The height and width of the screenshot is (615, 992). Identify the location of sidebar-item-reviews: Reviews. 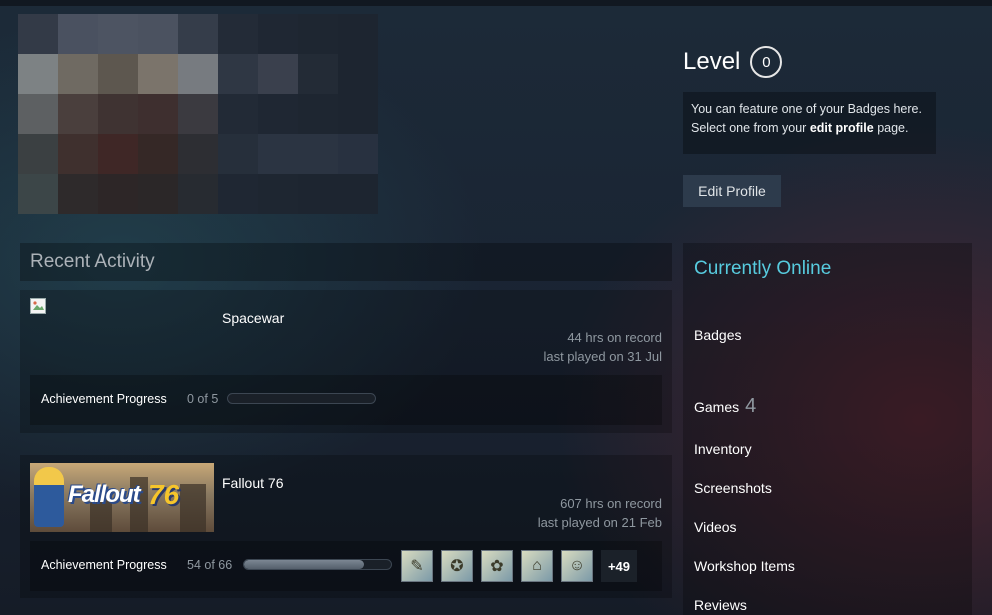
(720, 605).